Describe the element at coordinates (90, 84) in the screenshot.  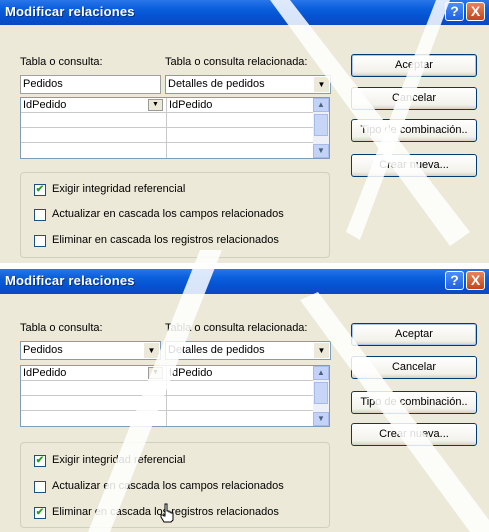
I see `table-select: Pedidos` at that location.